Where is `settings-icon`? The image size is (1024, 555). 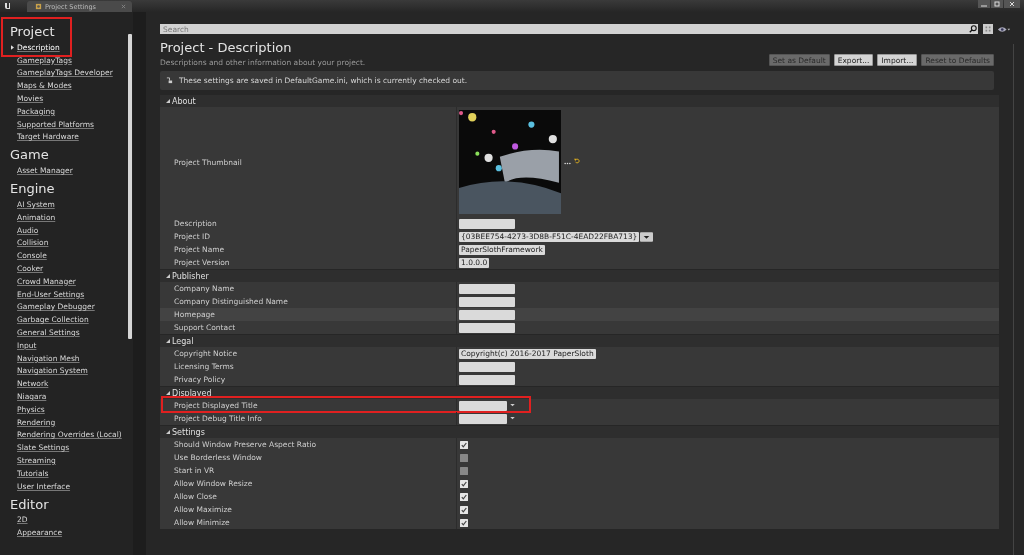 settings-icon is located at coordinates (38, 6).